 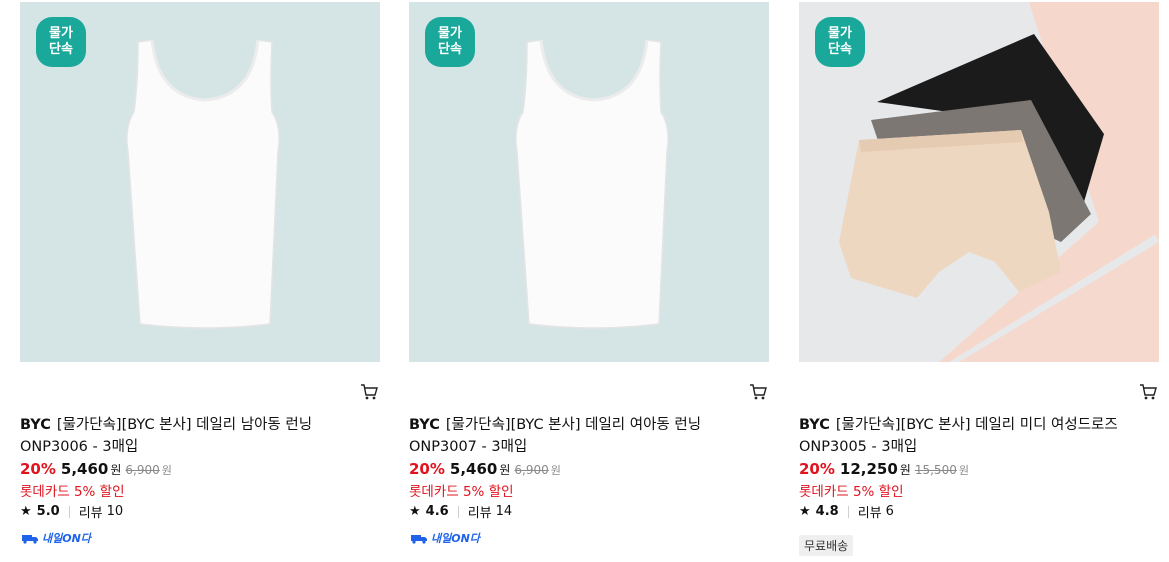 What do you see at coordinates (437, 511) in the screenshot?
I see `rating-score: 4.6` at bounding box center [437, 511].